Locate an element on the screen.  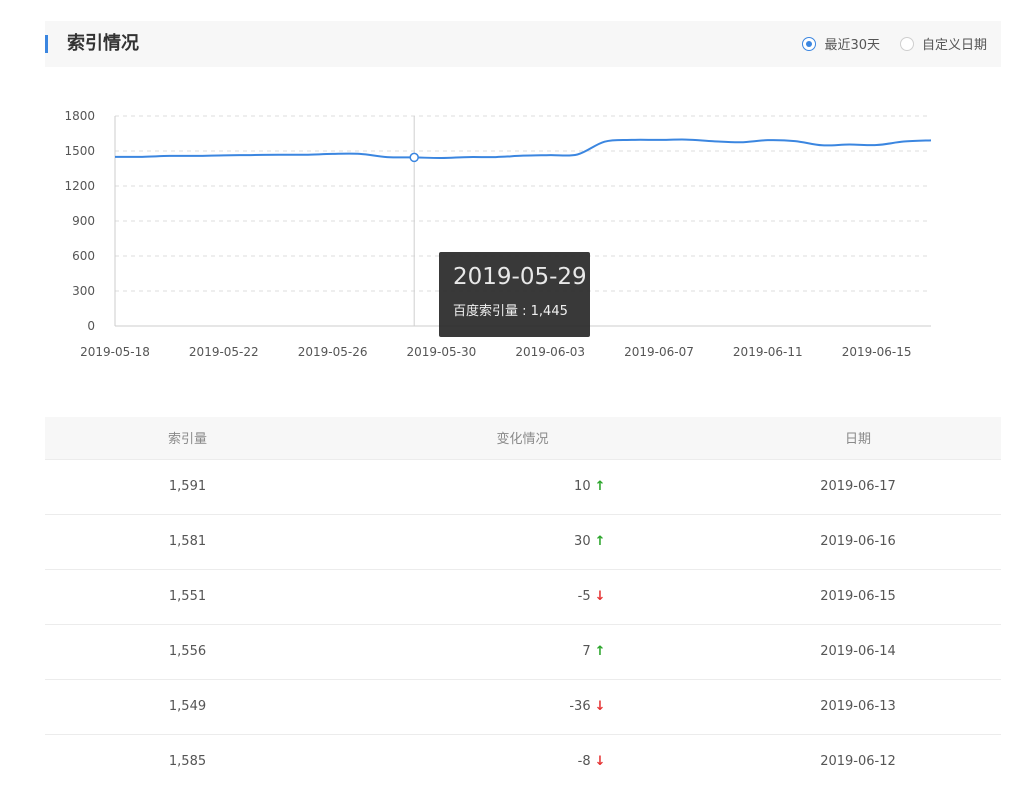
cell-count: 1,585 is located at coordinates (187, 761).